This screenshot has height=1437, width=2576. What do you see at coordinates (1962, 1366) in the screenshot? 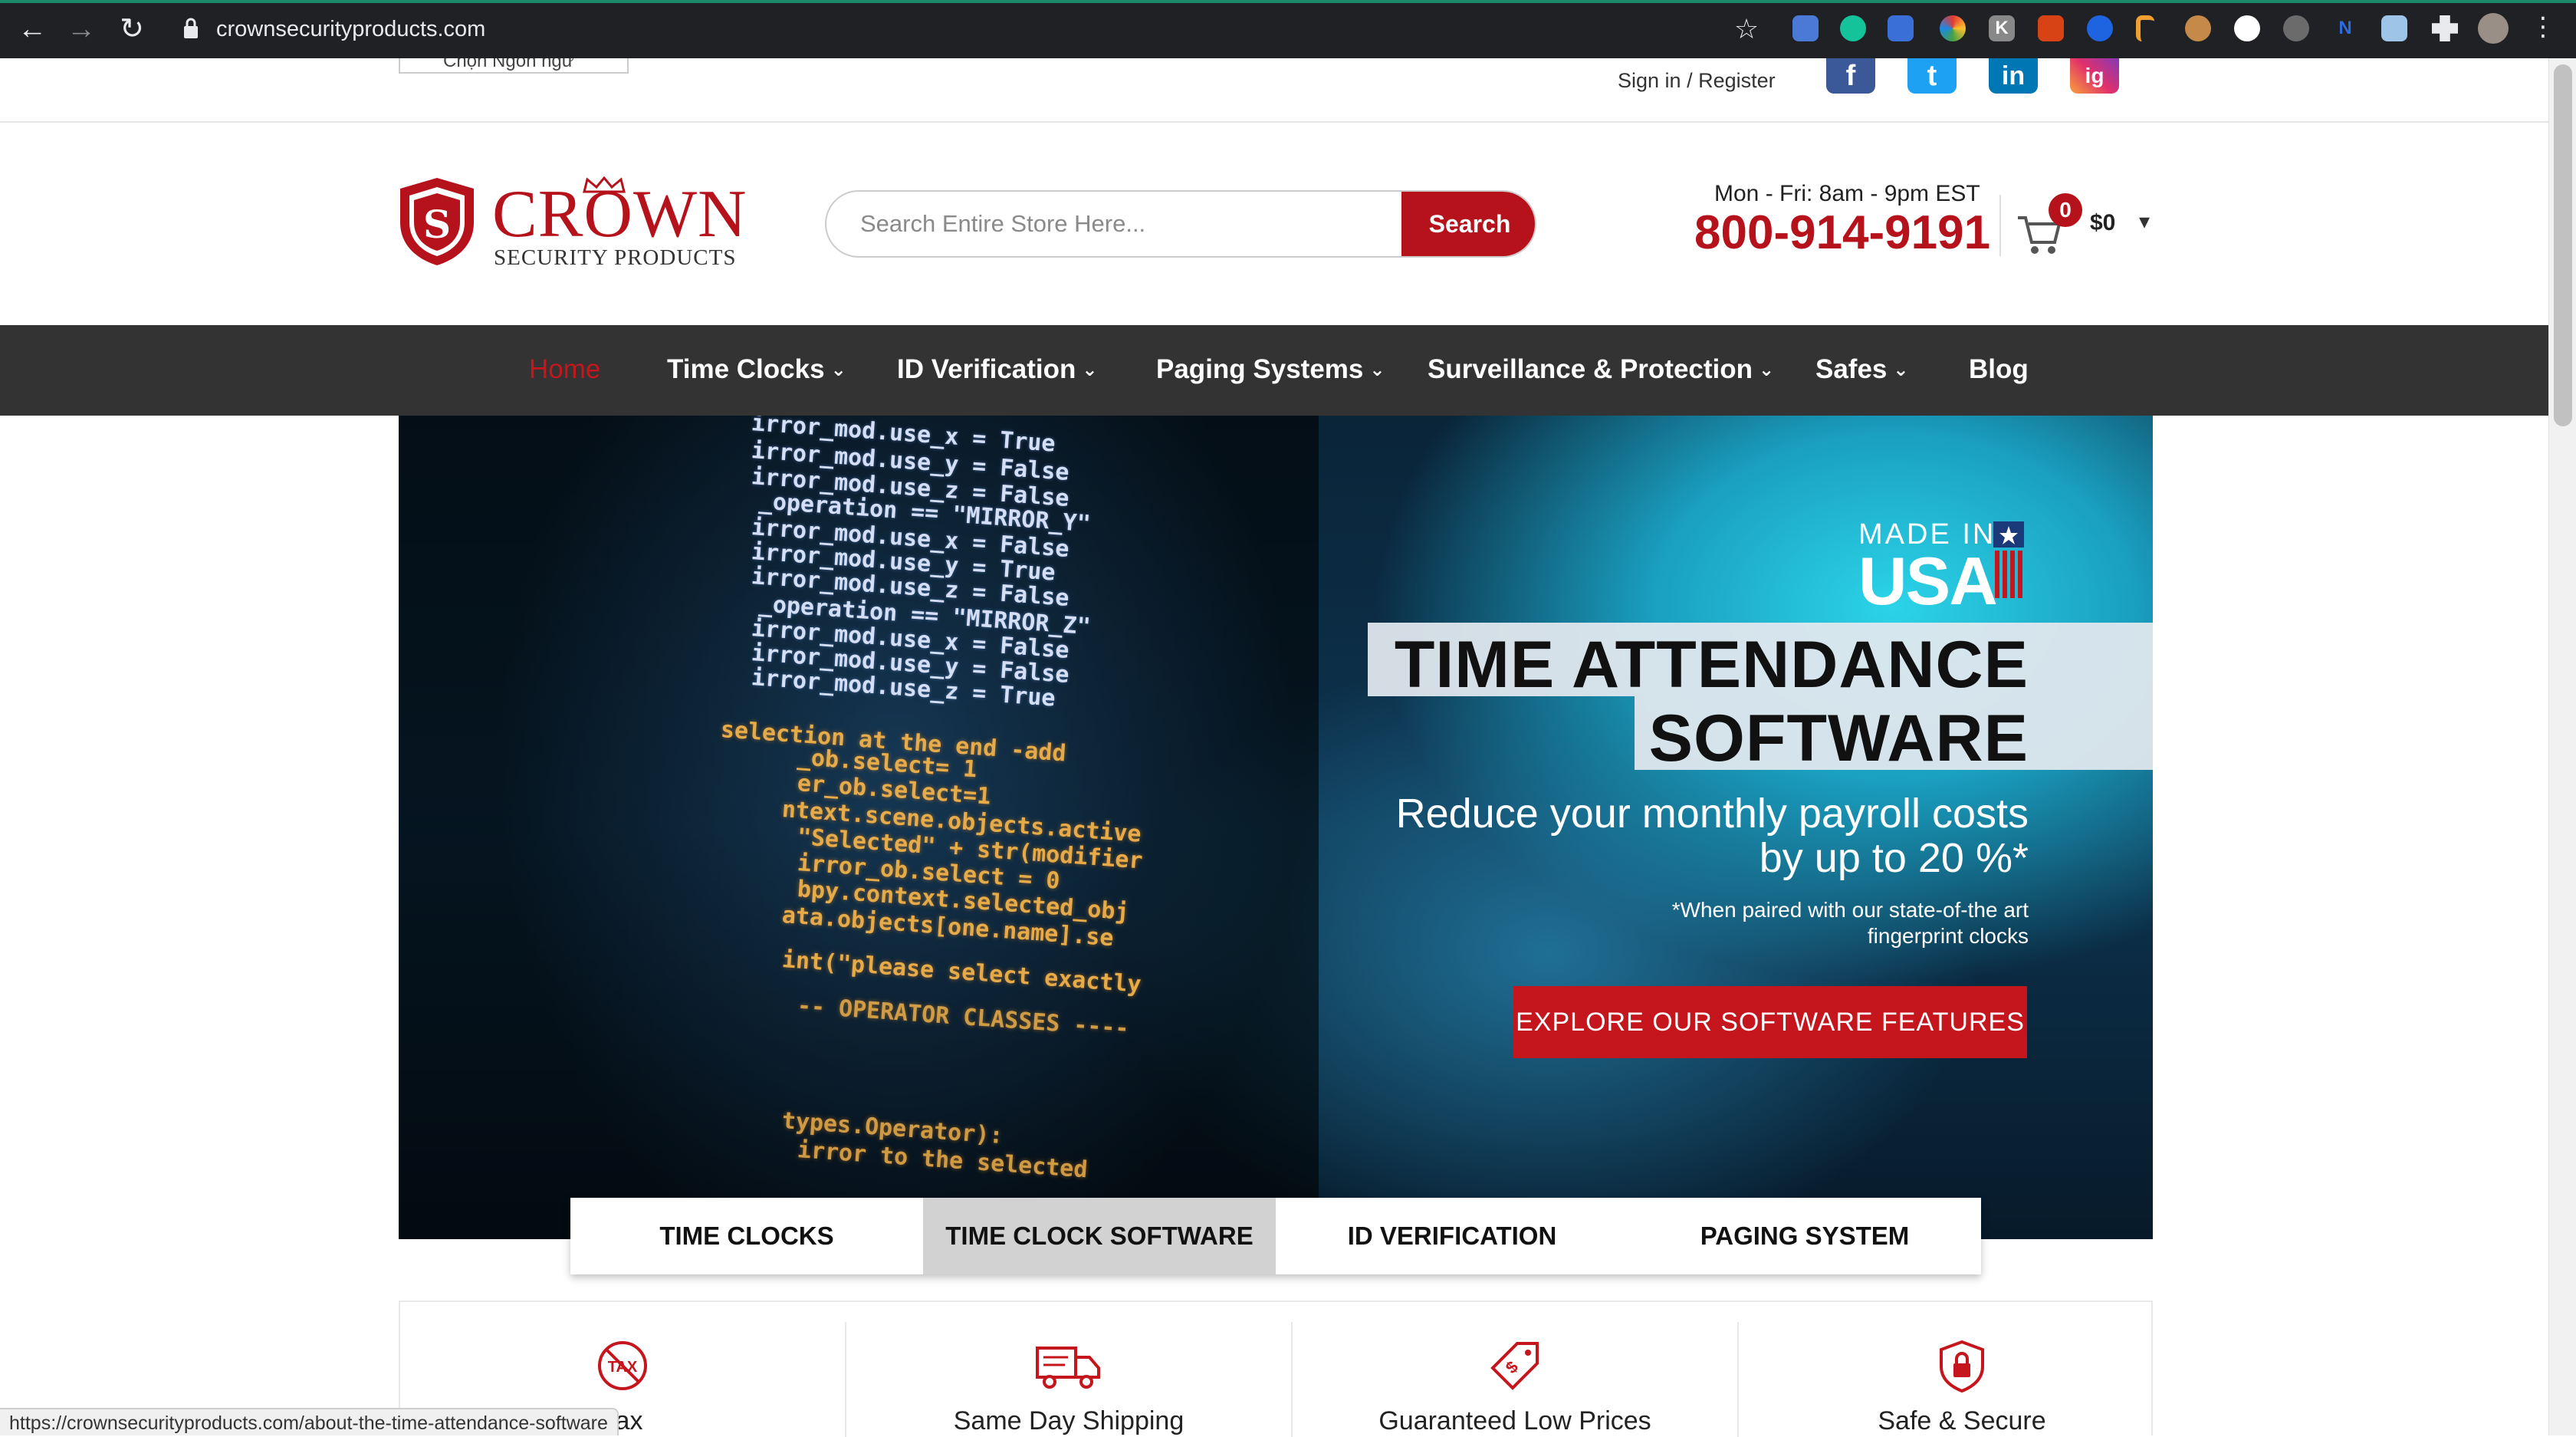
I see `lock-shield-icon` at bounding box center [1962, 1366].